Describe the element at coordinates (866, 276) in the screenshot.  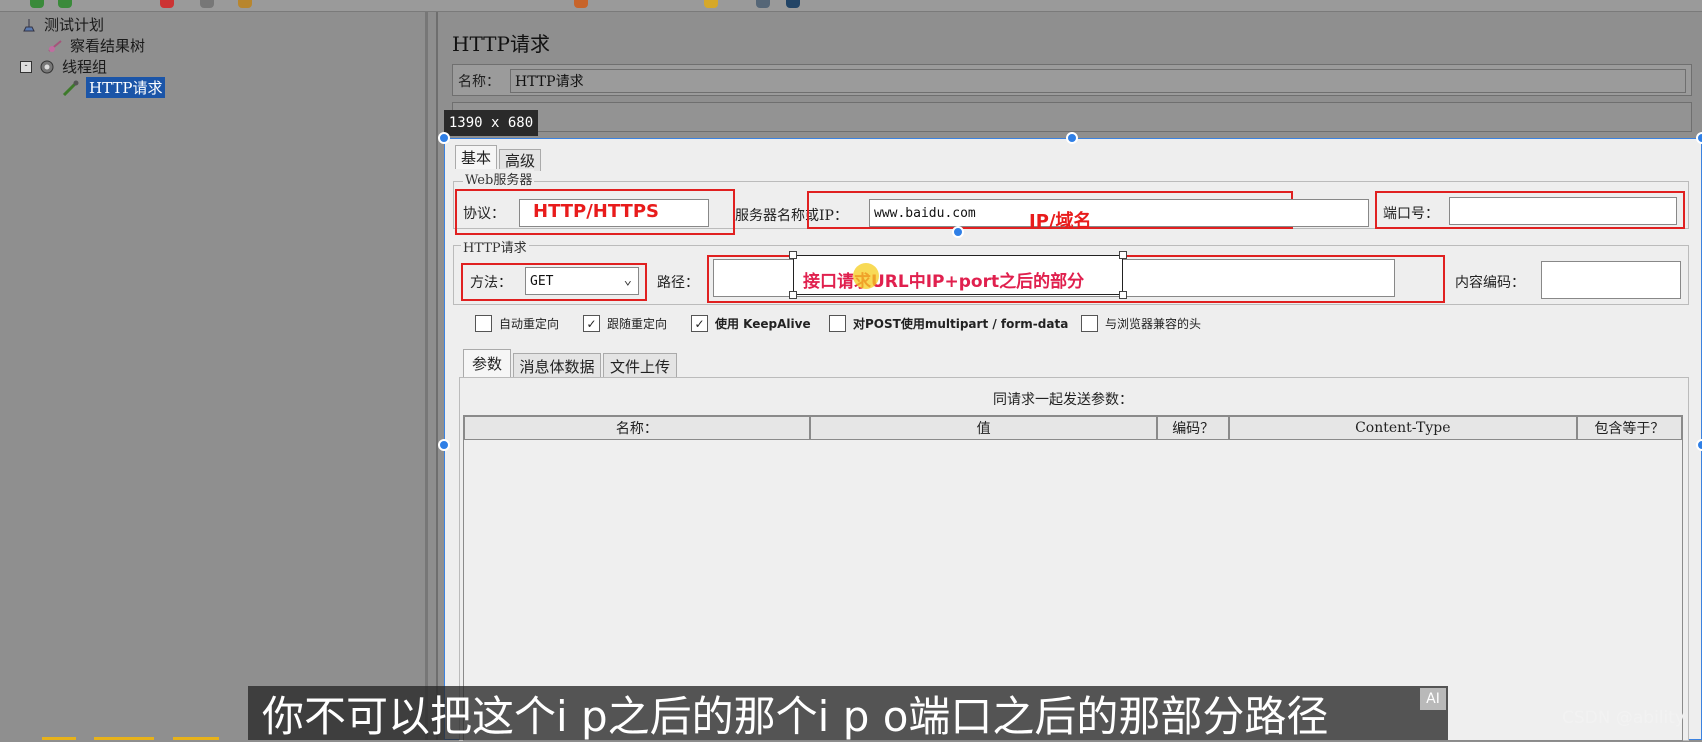
I see `cursor-highlight` at that location.